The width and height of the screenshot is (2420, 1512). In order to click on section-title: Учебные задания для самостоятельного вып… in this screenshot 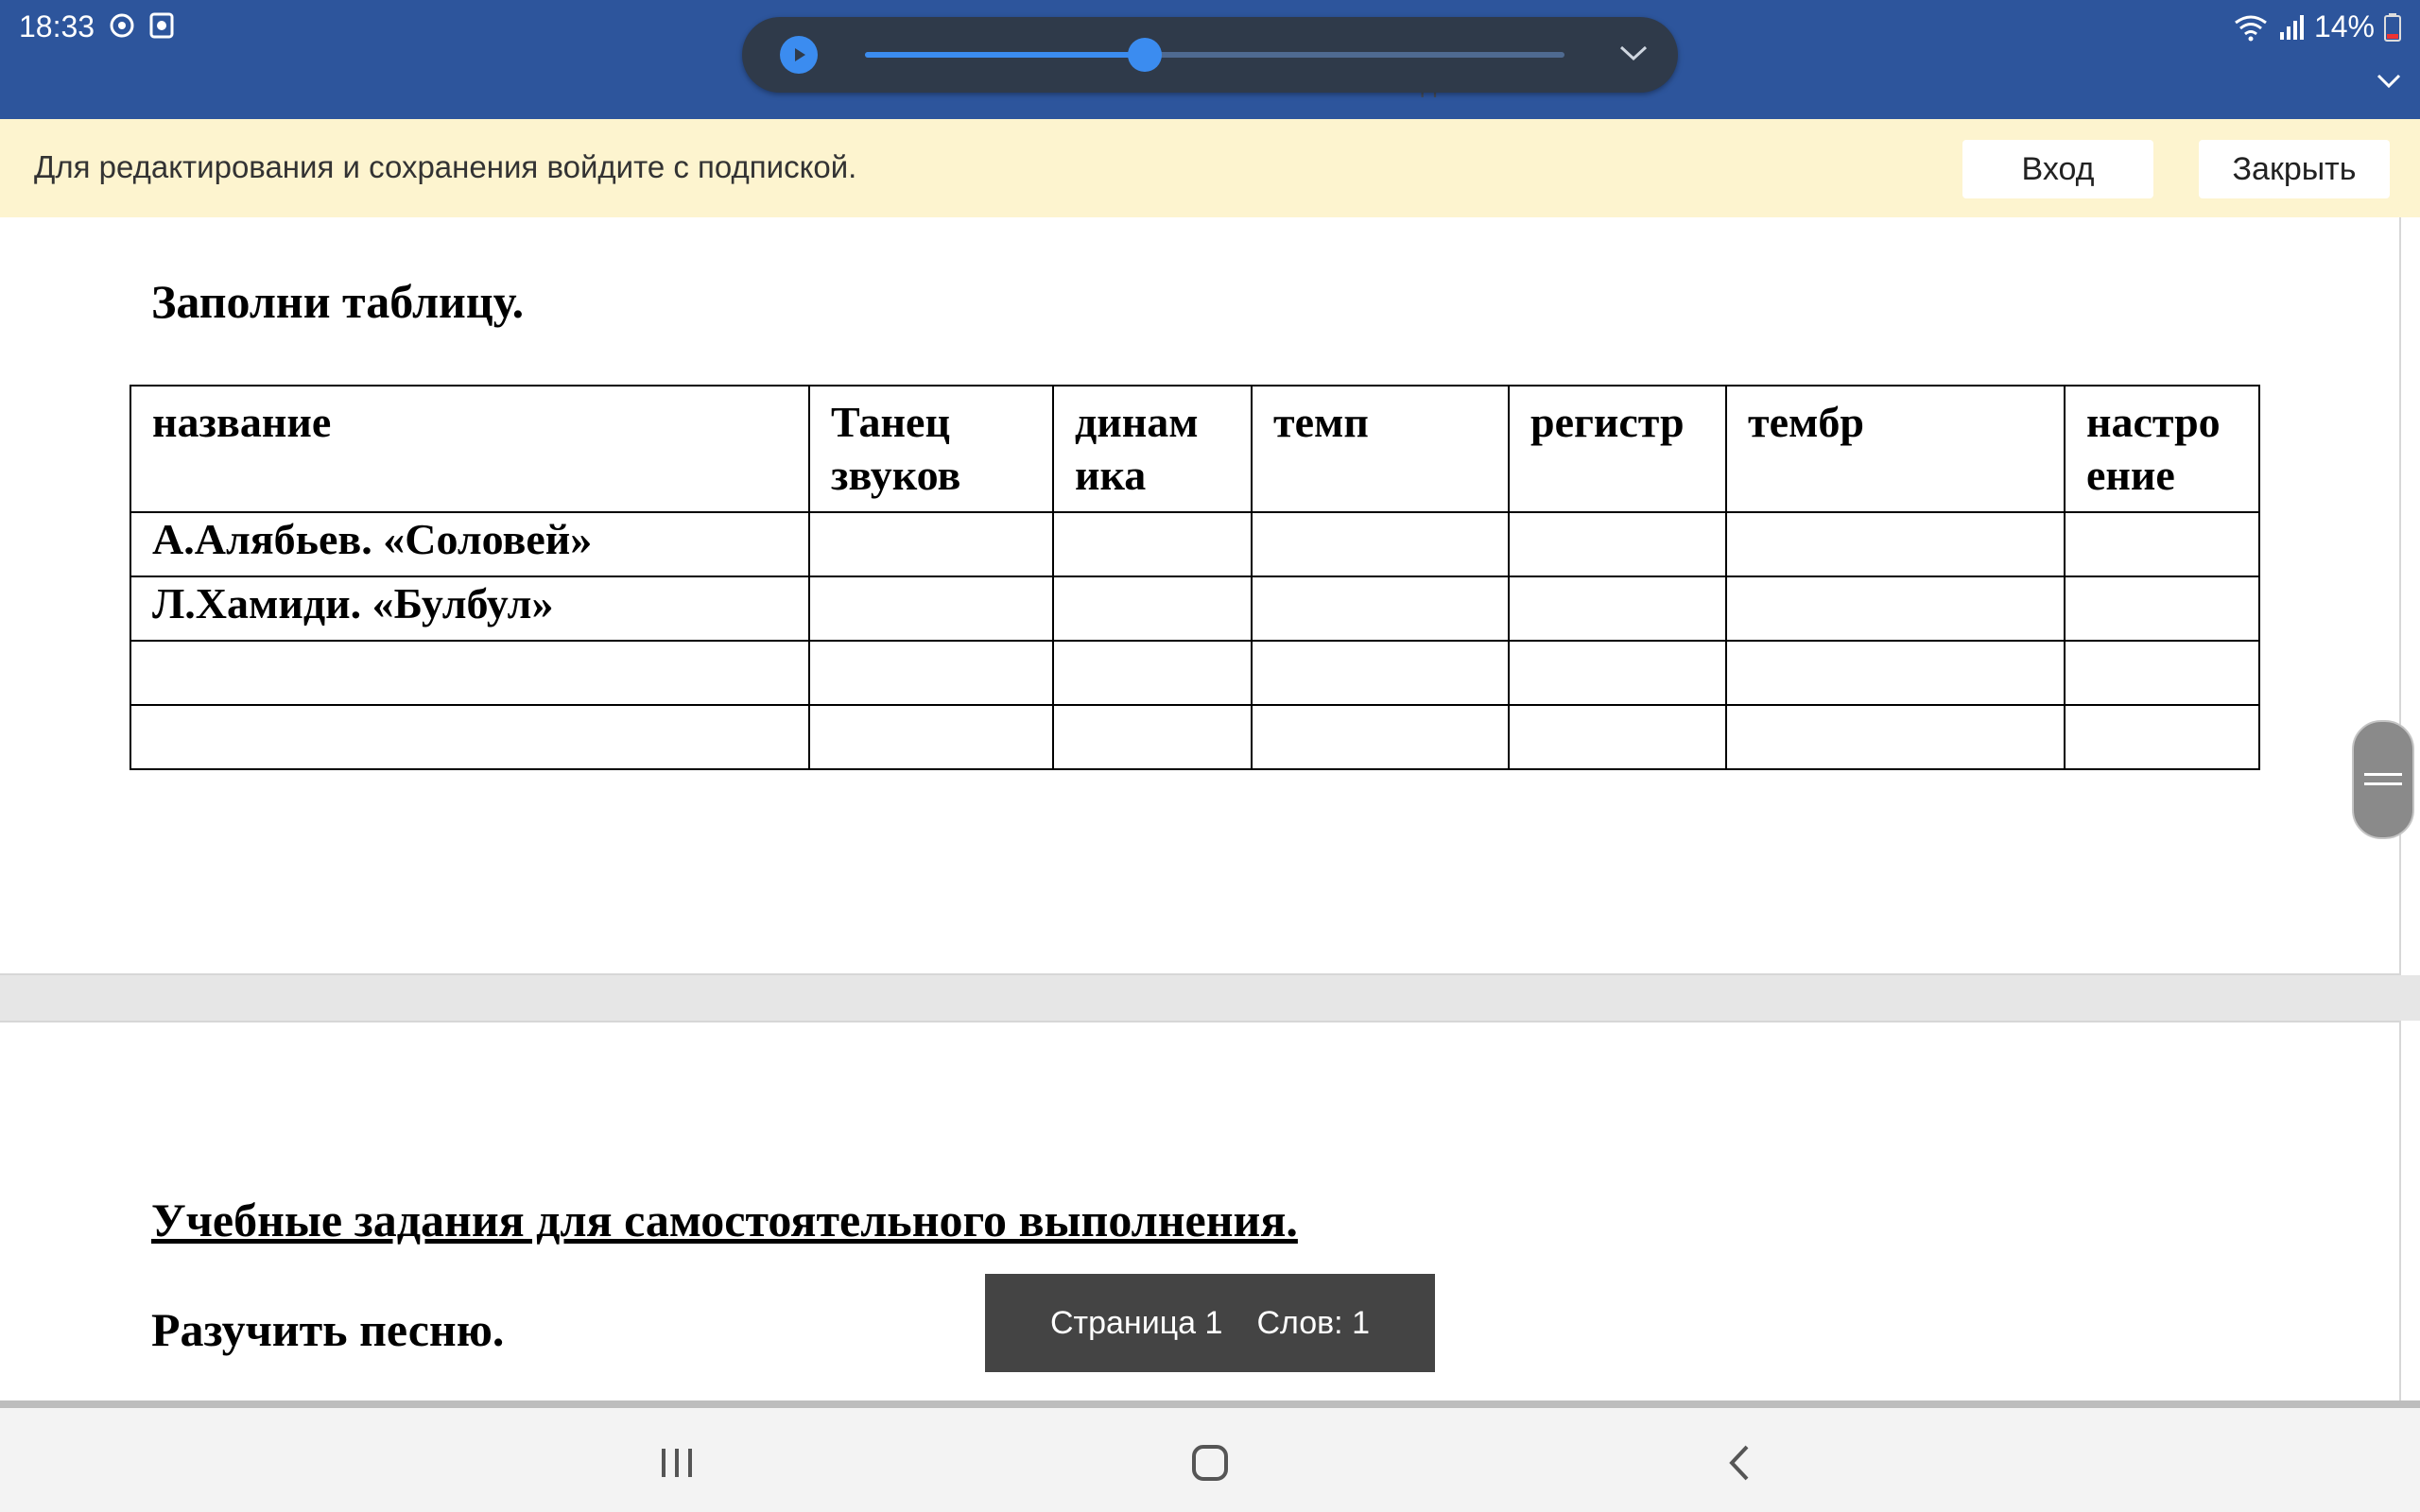, I will do `click(724, 1220)`.